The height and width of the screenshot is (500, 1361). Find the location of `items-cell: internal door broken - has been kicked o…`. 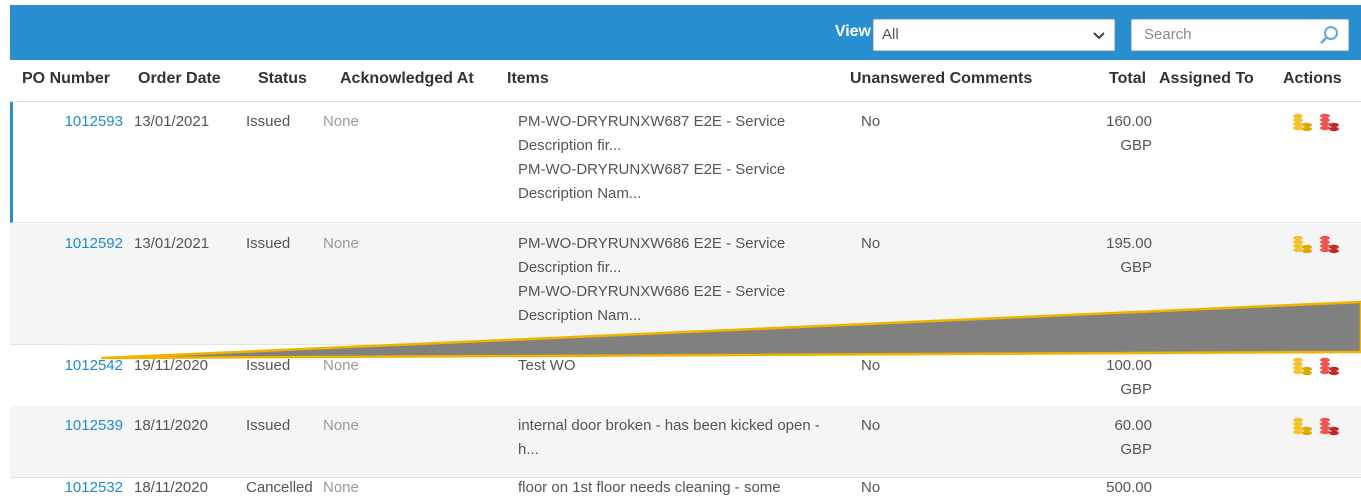

items-cell: internal door broken - has been kicked o… is located at coordinates (680, 438).